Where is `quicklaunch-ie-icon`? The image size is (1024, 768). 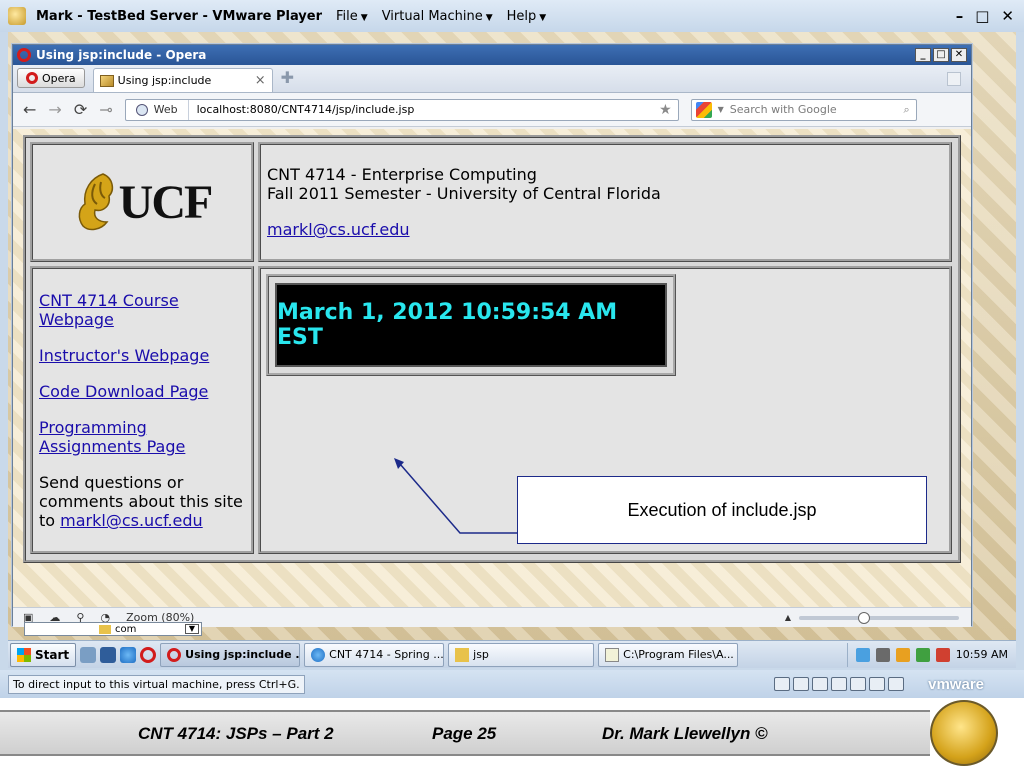
quicklaunch-ie-icon is located at coordinates (128, 654).